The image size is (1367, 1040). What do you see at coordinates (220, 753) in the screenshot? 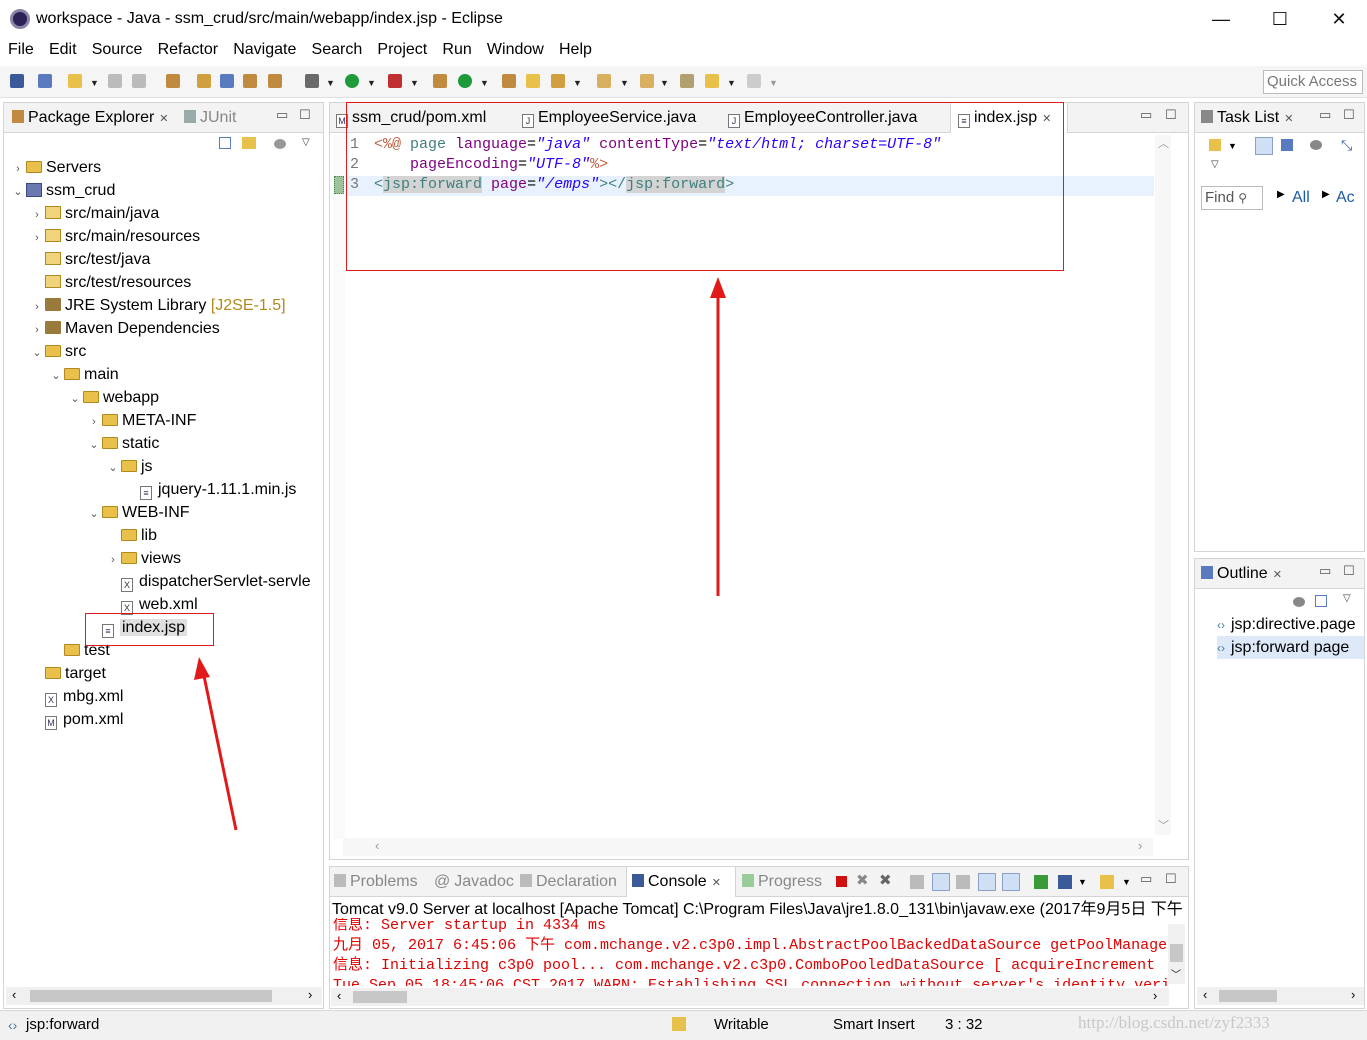
I see `annotation-arrow-shaft` at bounding box center [220, 753].